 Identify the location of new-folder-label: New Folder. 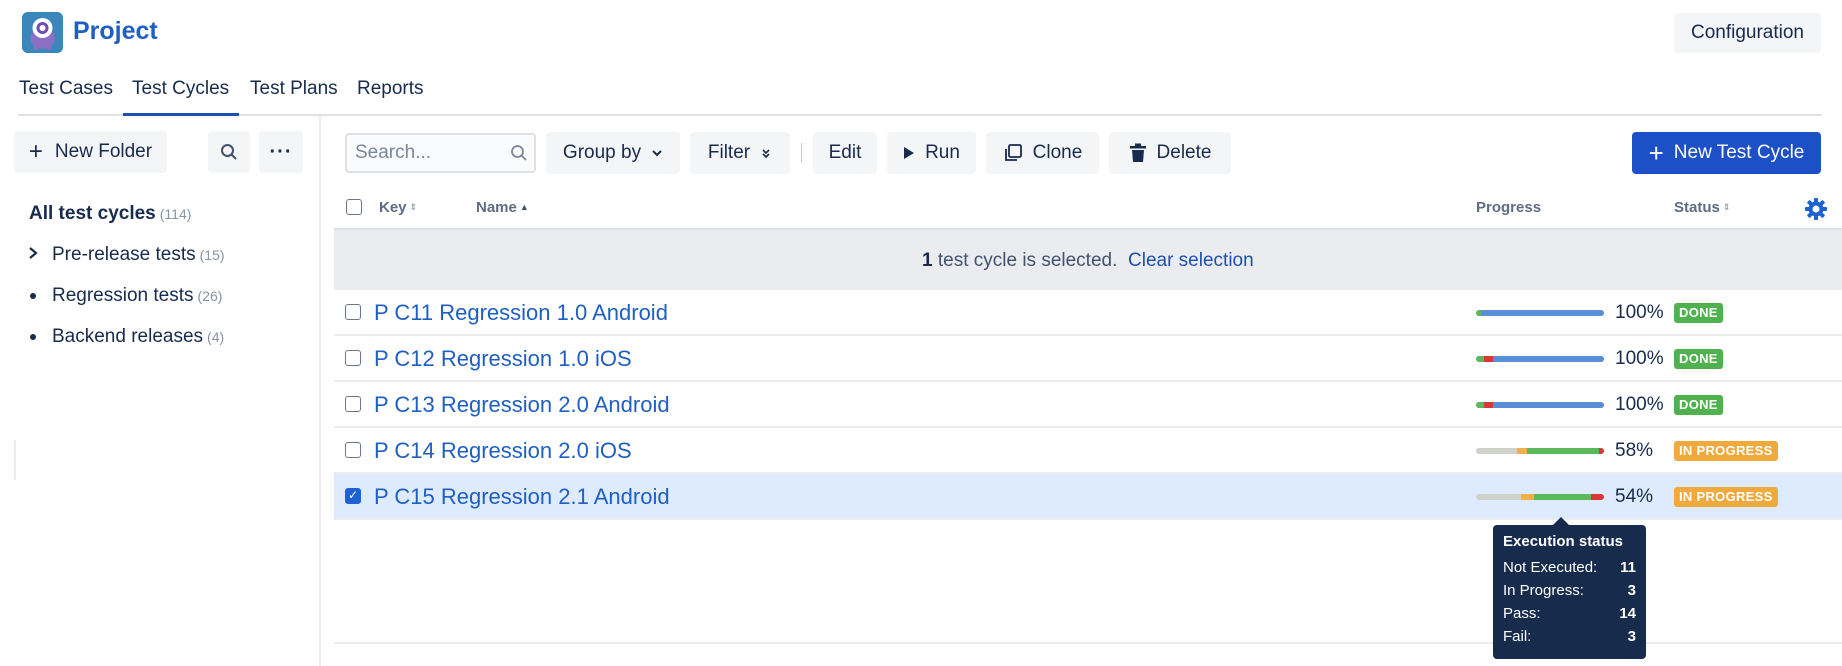
(103, 151).